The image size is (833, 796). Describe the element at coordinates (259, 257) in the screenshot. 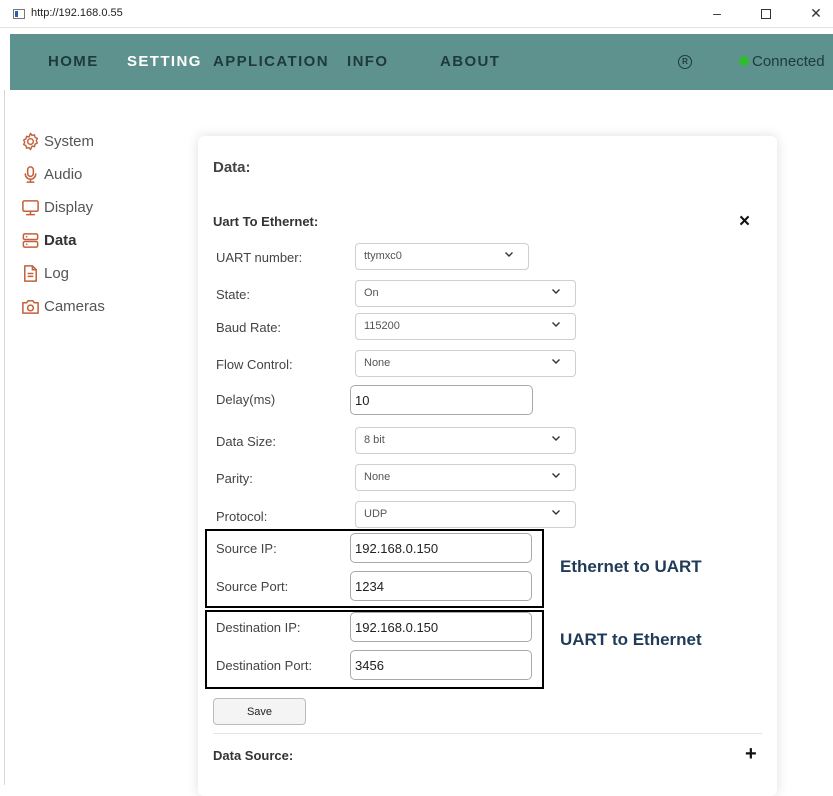

I see `uart-number-label: UART number:` at that location.